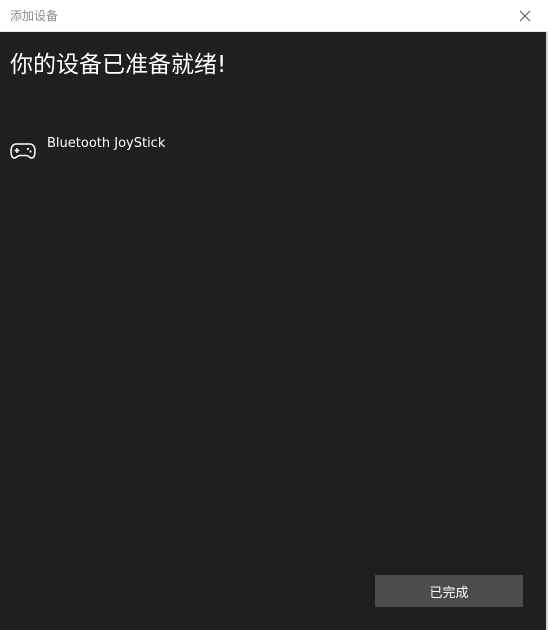 The image size is (548, 630). I want to click on close-button, so click(525, 15).